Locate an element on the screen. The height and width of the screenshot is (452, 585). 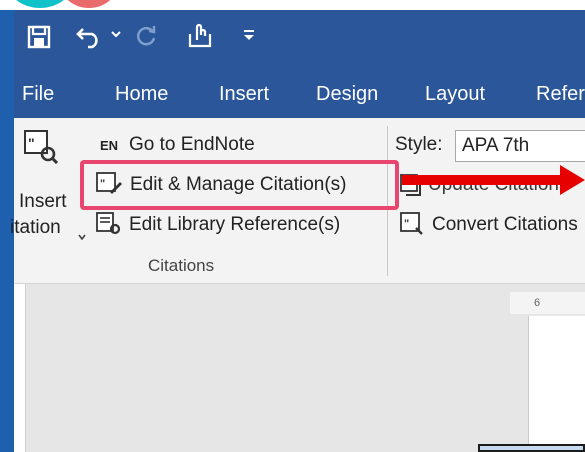
red-arrow-head is located at coordinates (572, 180).